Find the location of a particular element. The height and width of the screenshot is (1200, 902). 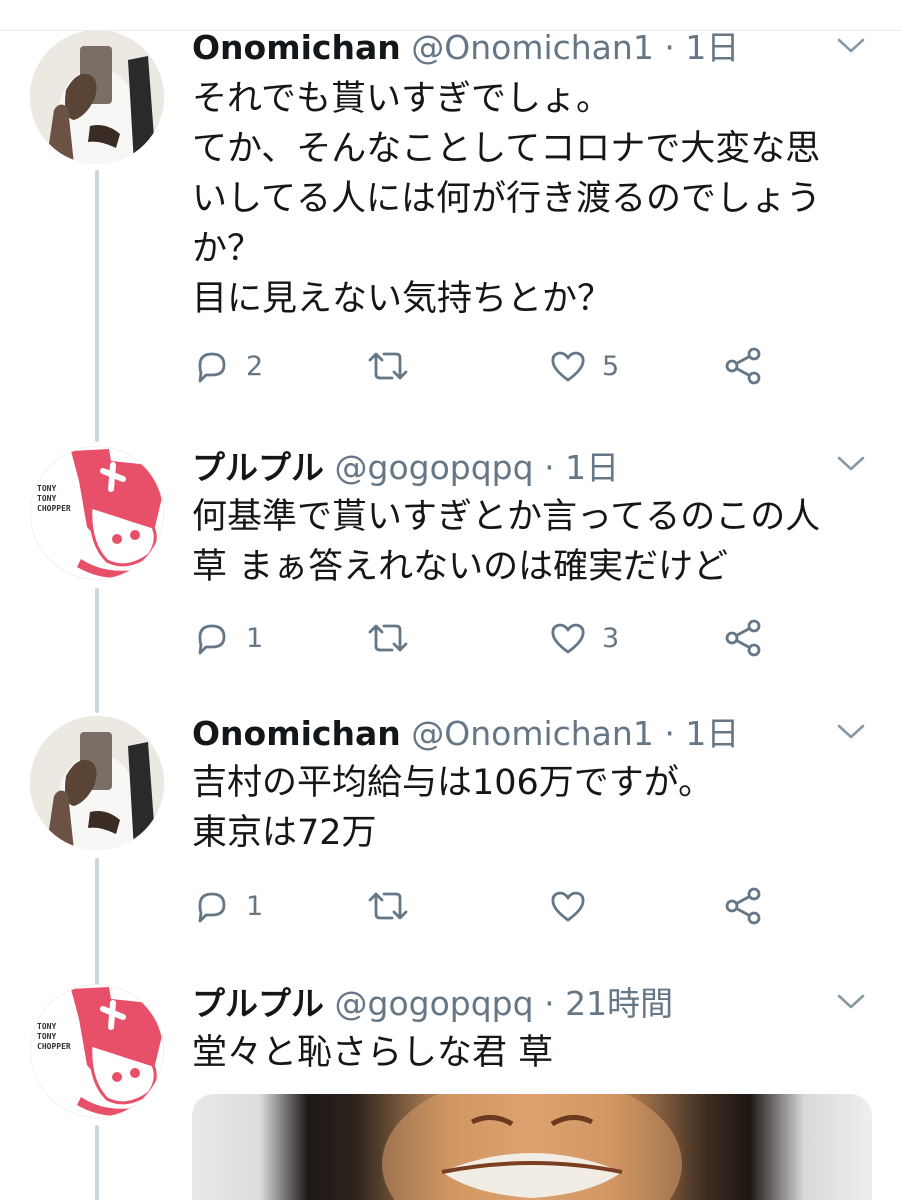

tweet-text-line: 目に見えない気持ちとか？ is located at coordinates (402, 299).